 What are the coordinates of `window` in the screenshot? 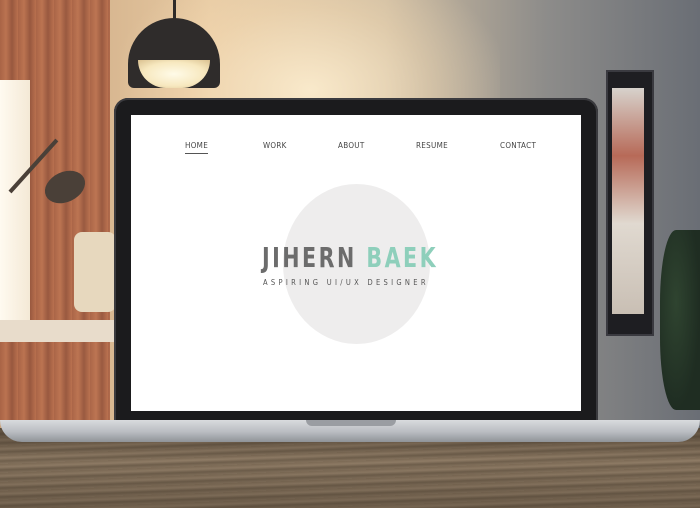 It's located at (15, 200).